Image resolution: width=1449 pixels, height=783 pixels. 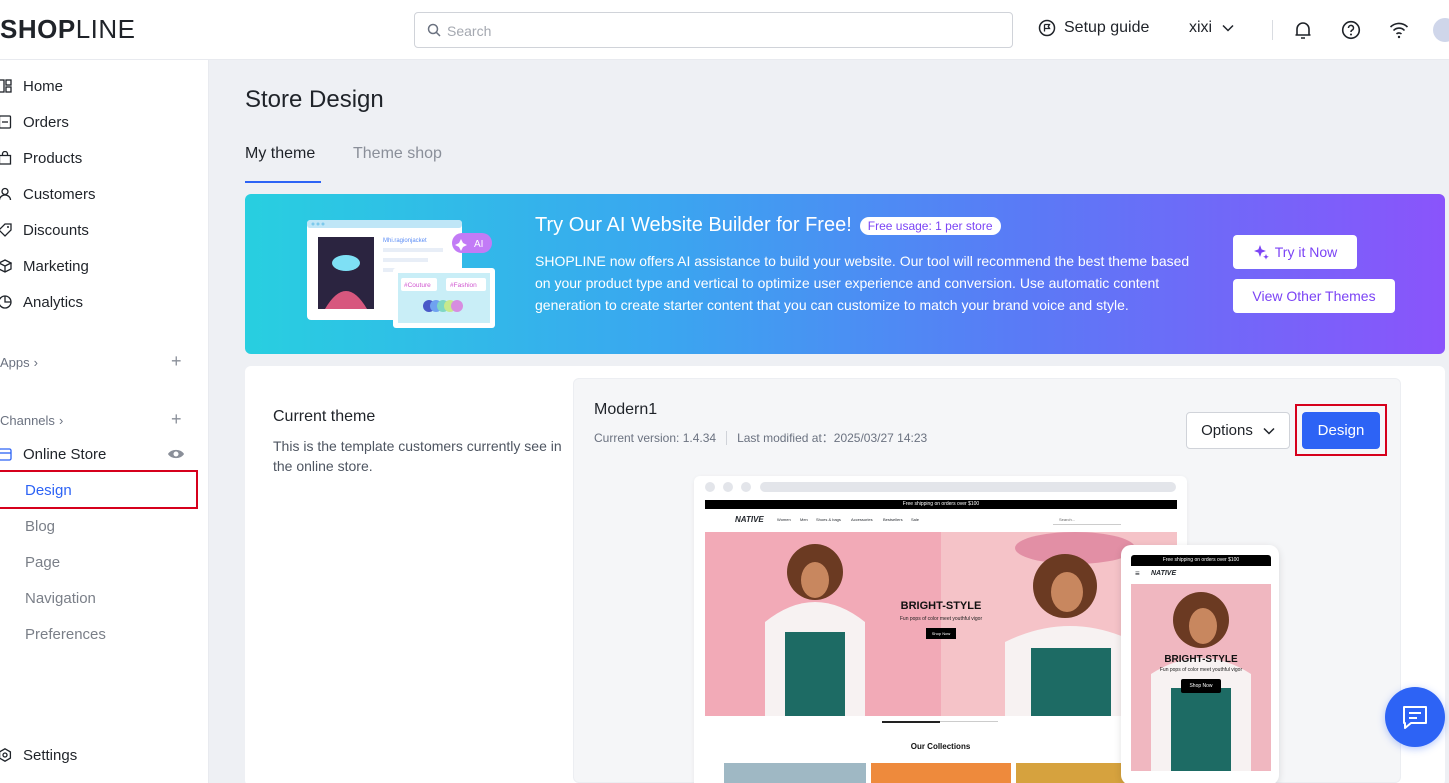 What do you see at coordinates (969, 721) in the screenshot?
I see `carousel-indicator` at bounding box center [969, 721].